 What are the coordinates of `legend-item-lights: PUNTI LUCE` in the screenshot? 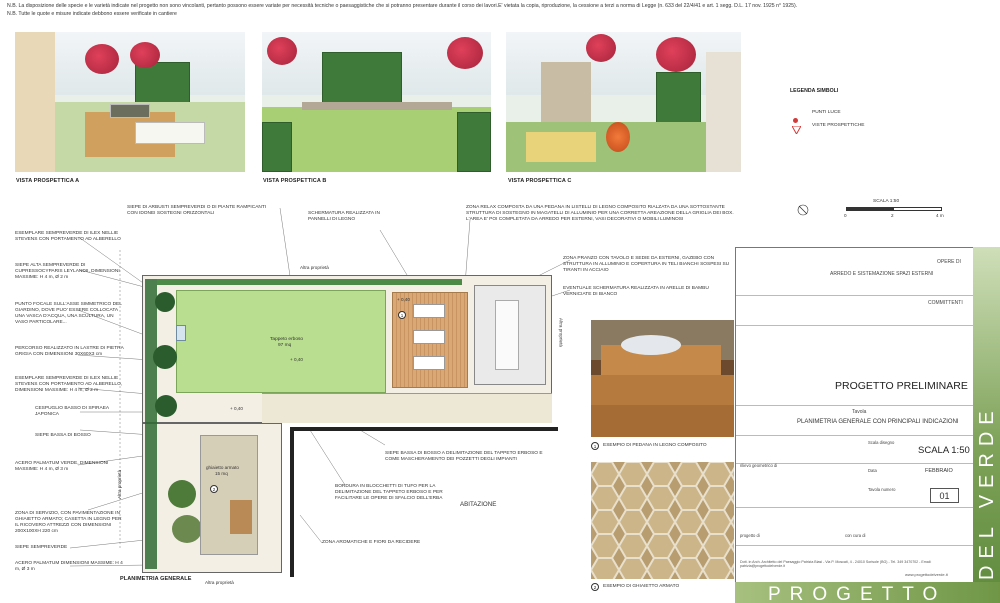 It's located at (826, 112).